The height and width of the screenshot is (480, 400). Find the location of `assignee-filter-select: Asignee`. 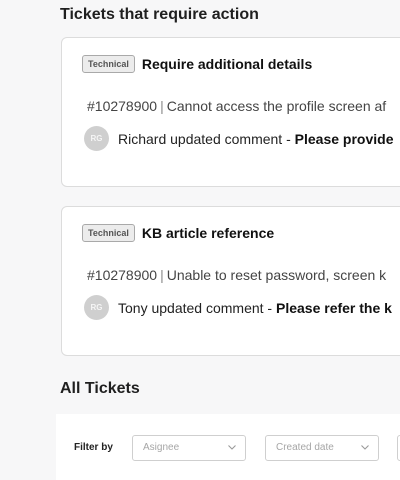

assignee-filter-select: Asignee is located at coordinates (189, 448).